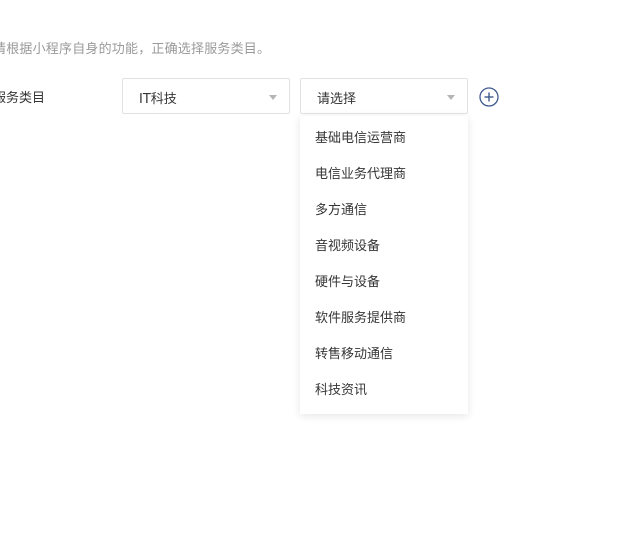  I want to click on dropdown-option: 软件服务提供商, so click(384, 319).